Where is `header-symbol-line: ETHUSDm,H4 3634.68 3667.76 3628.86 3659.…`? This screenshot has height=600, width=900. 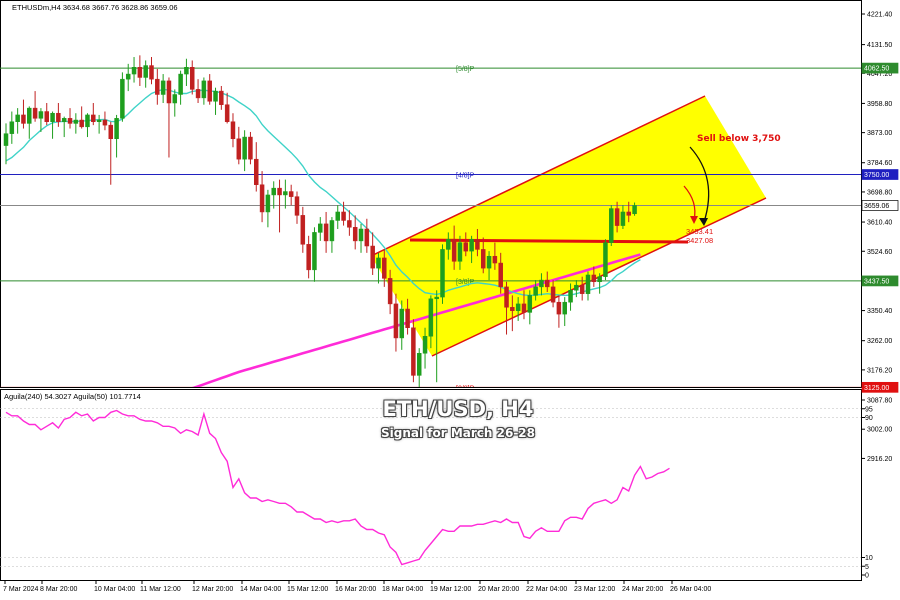 header-symbol-line: ETHUSDm,H4 3634.68 3667.76 3628.86 3659.… is located at coordinates (95, 7).